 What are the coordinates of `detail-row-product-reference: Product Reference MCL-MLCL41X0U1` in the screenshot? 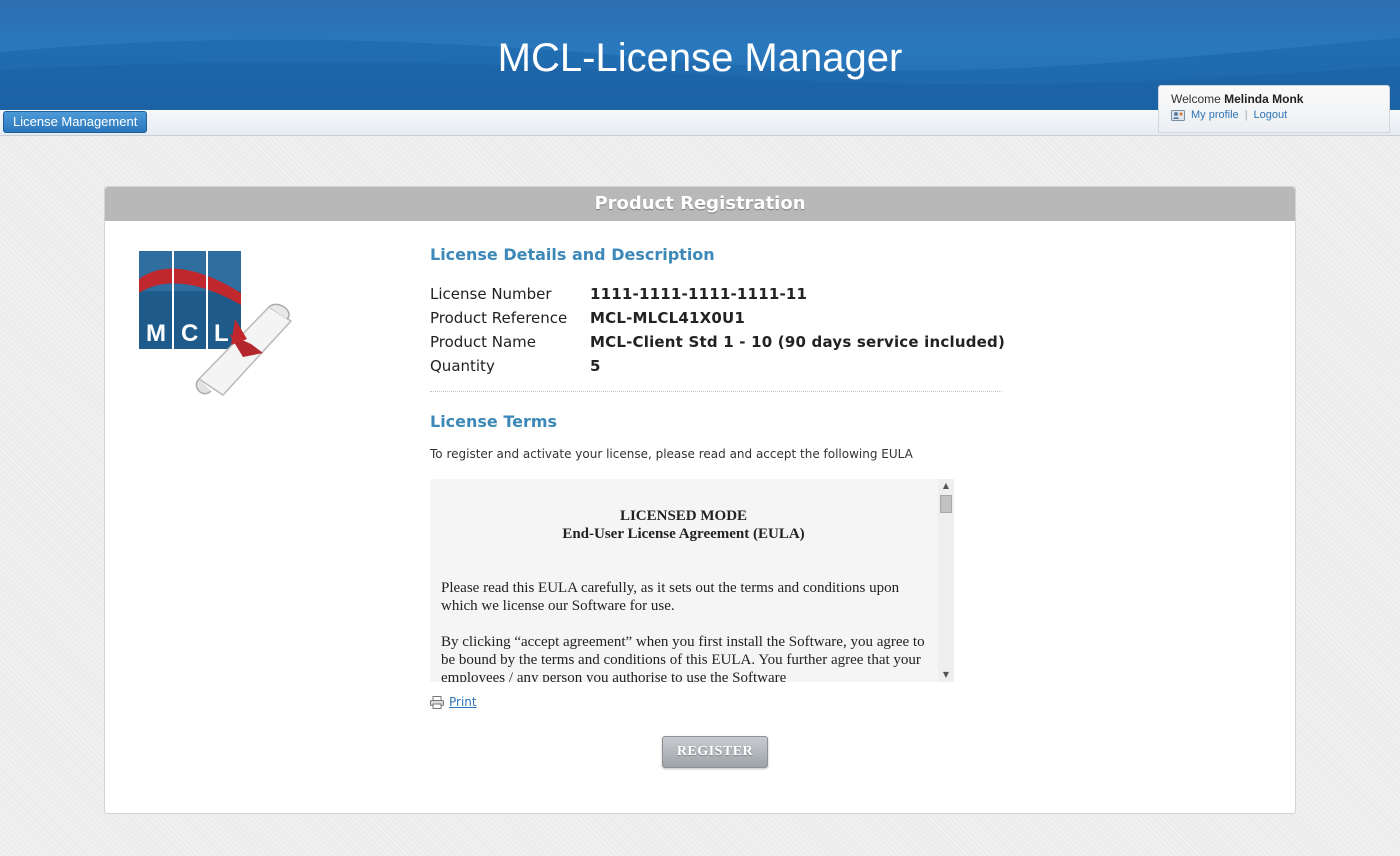 It's located at (730, 318).